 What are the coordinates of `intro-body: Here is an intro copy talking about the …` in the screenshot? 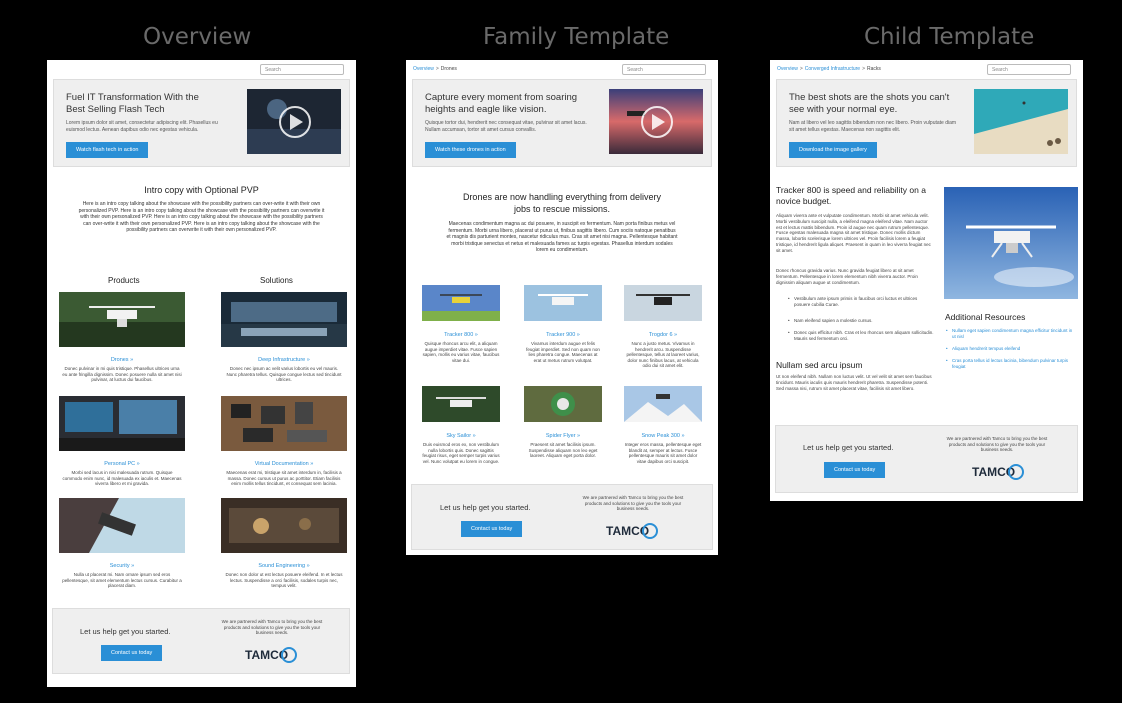 It's located at (201, 217).